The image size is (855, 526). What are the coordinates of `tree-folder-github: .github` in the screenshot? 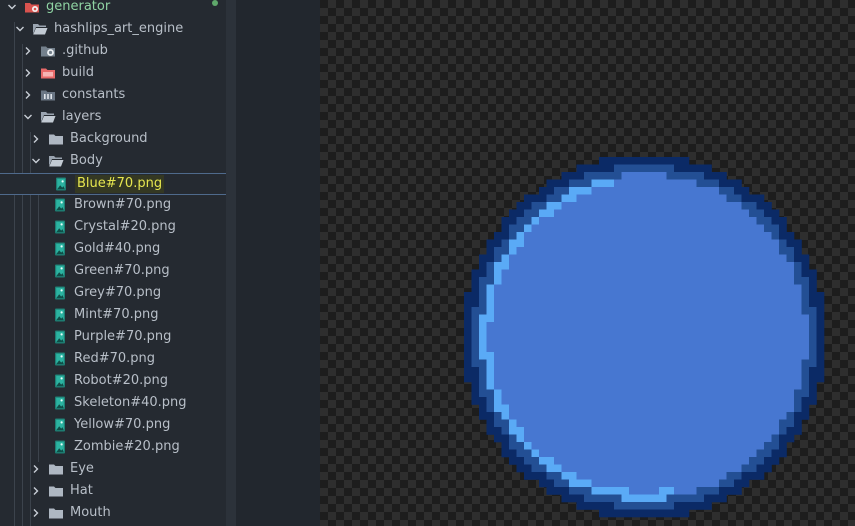 It's located at (113, 51).